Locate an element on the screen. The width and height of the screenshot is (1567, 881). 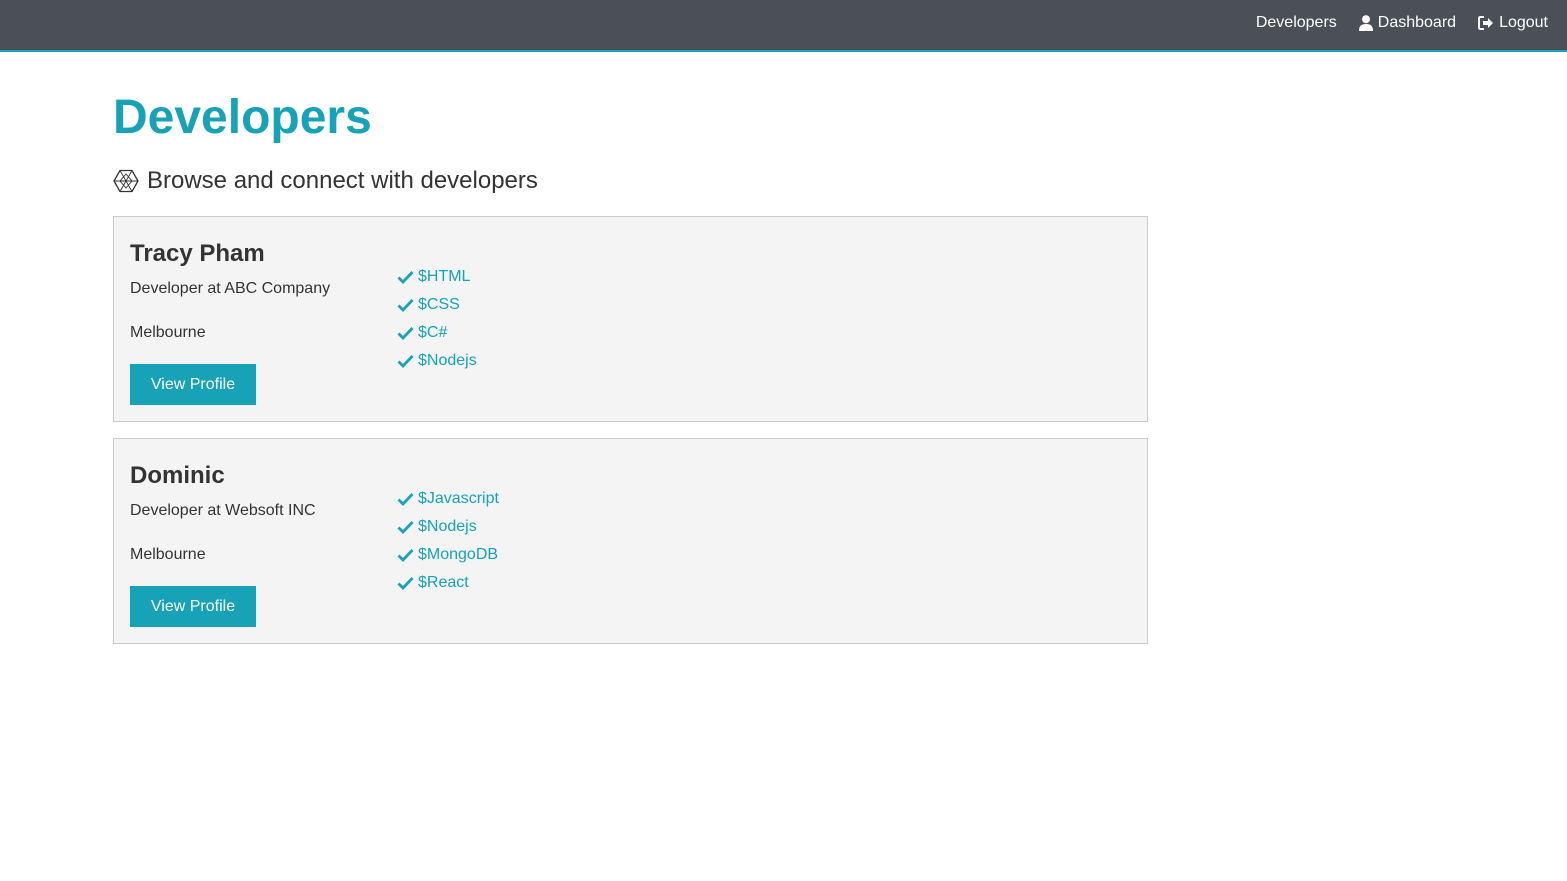
nav-link-label: Developers is located at coordinates (1296, 22).